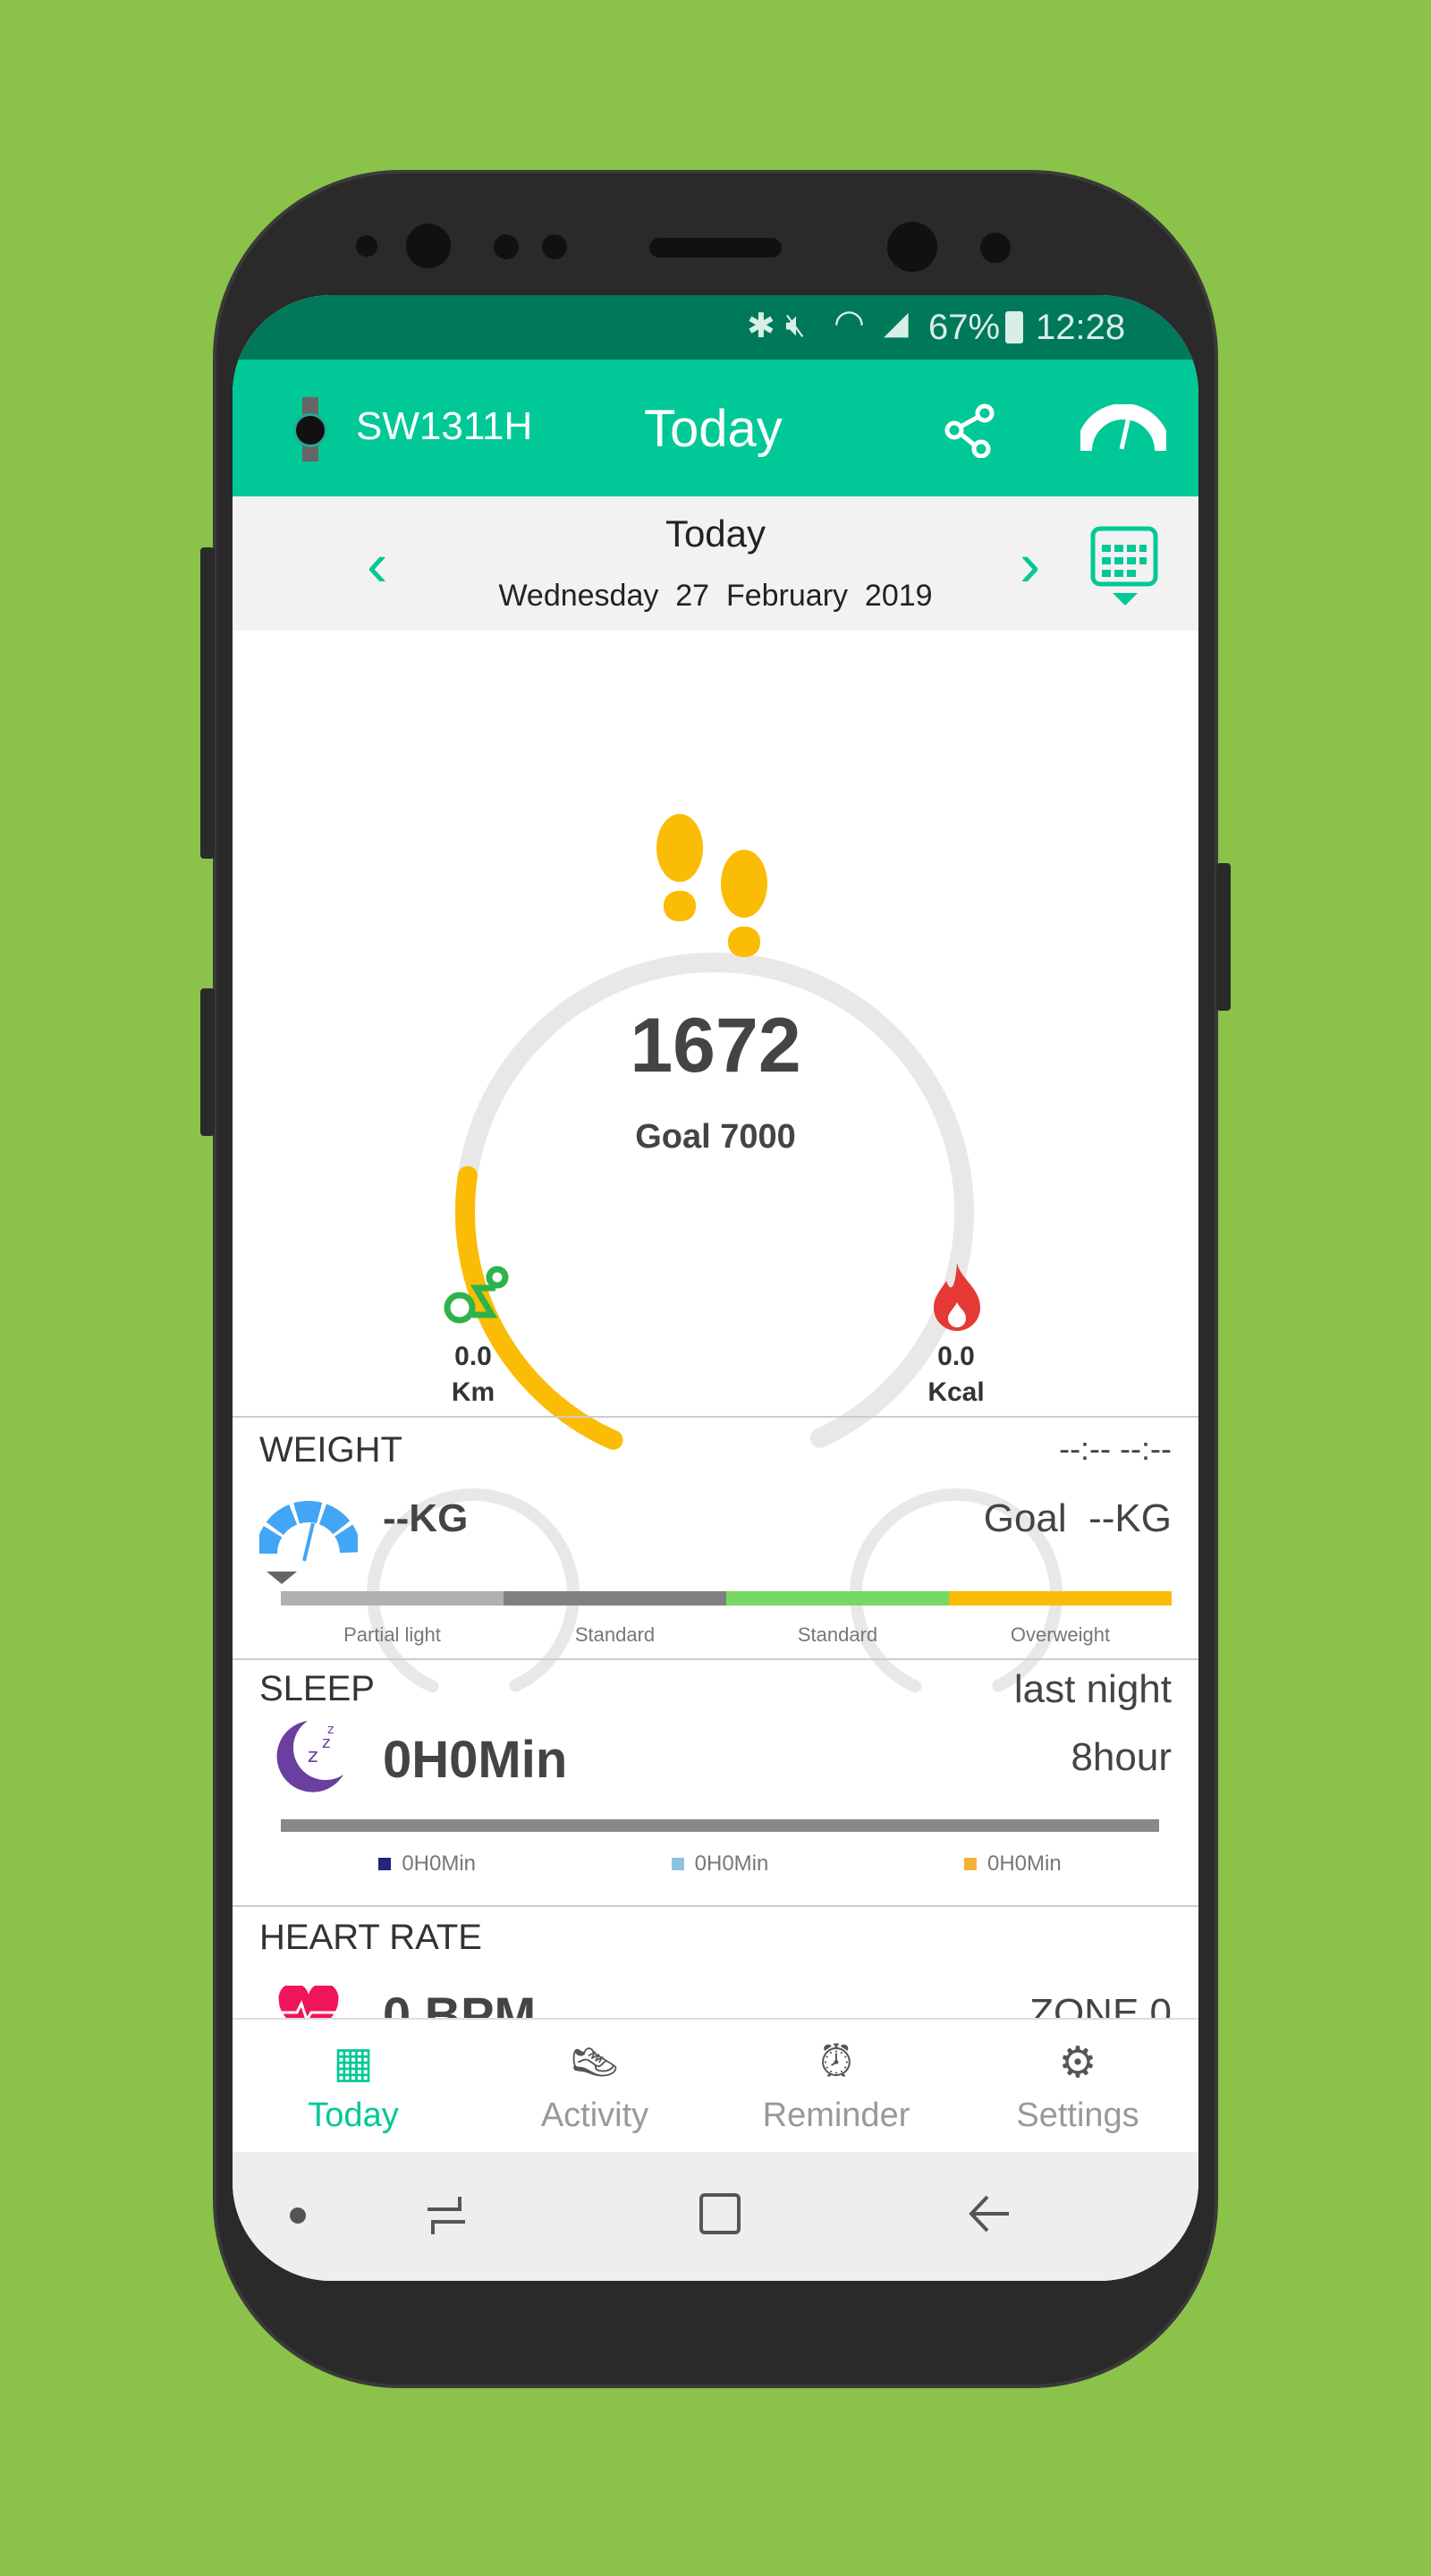 This screenshot has height=2576, width=1431. I want to click on date-bar: ‹ Today Wednesday 27 February 2019 ›, so click(716, 563).